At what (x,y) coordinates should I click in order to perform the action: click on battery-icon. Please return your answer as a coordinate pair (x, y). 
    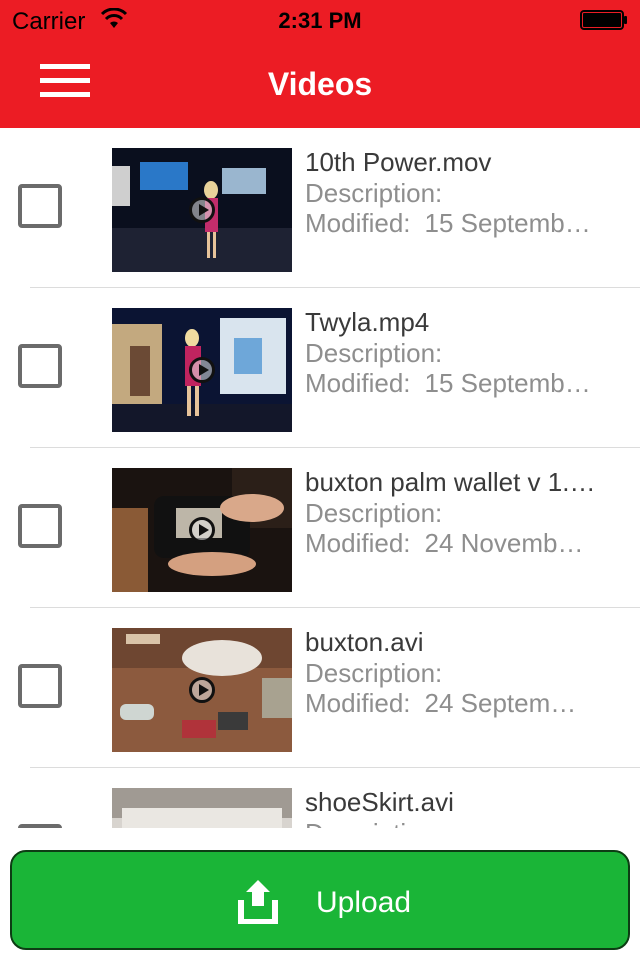
    Looking at the image, I should click on (603, 20).